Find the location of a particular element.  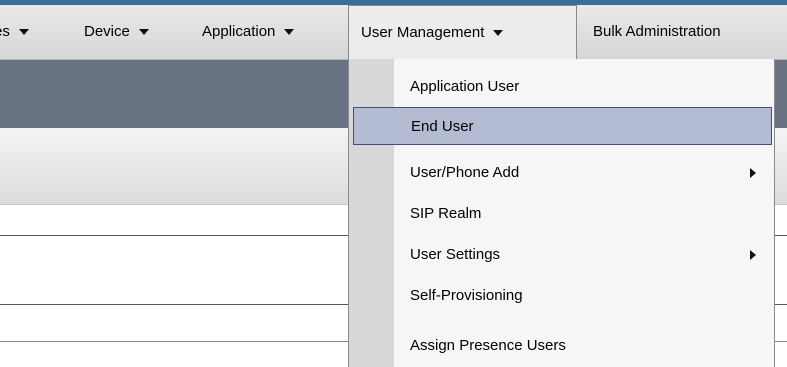

menu-option-self-provisioning: Self-Provisioning is located at coordinates (561, 296).